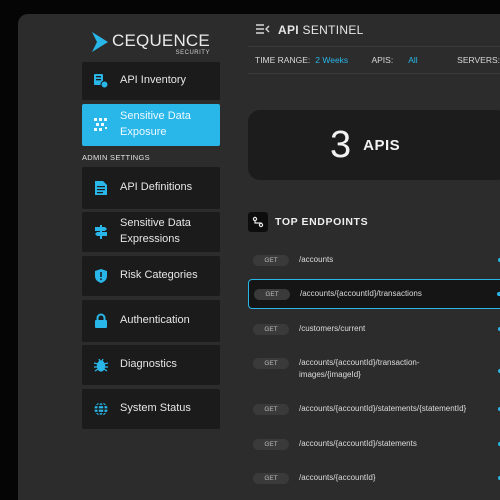 The image size is (500, 500). Describe the element at coordinates (374, 30) in the screenshot. I see `top-bar: API SENTINEL` at that location.